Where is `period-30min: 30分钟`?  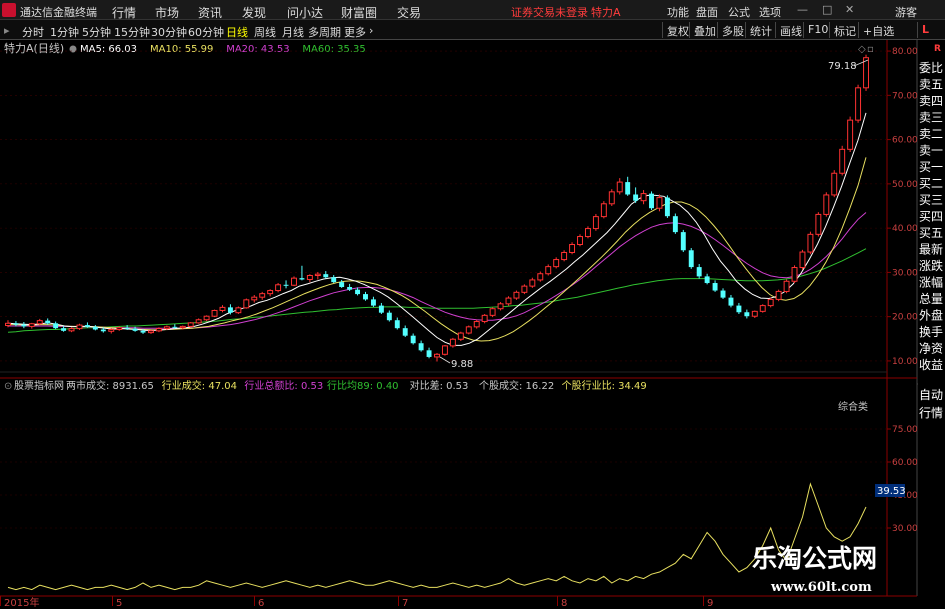 period-30min: 30分钟 is located at coordinates (169, 32).